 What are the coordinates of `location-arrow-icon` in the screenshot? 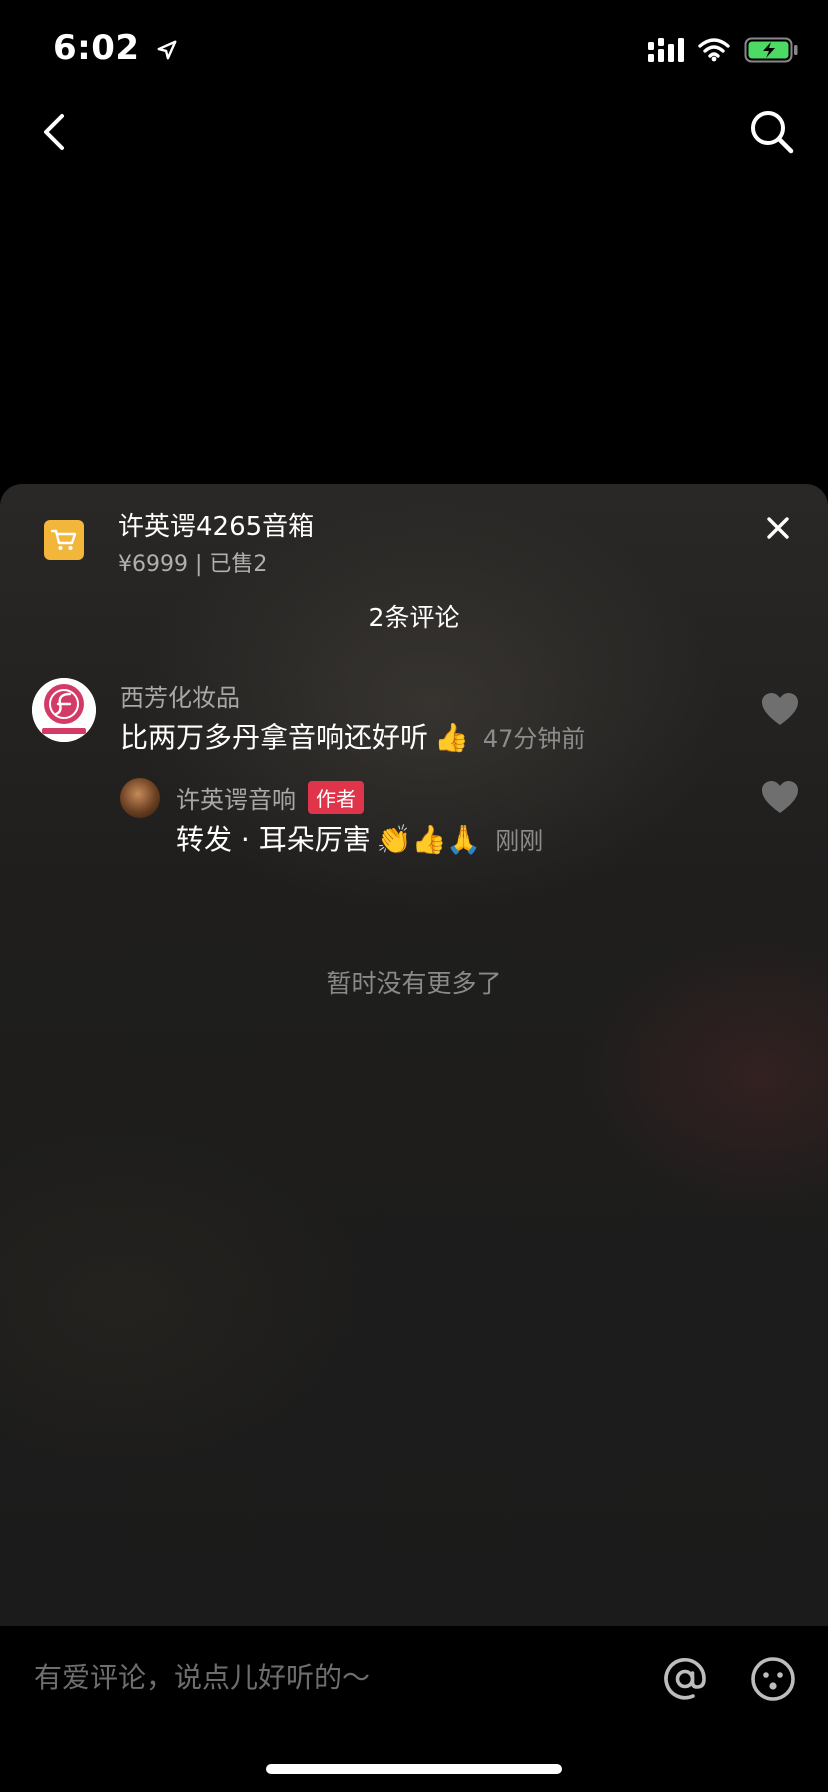 It's located at (167, 49).